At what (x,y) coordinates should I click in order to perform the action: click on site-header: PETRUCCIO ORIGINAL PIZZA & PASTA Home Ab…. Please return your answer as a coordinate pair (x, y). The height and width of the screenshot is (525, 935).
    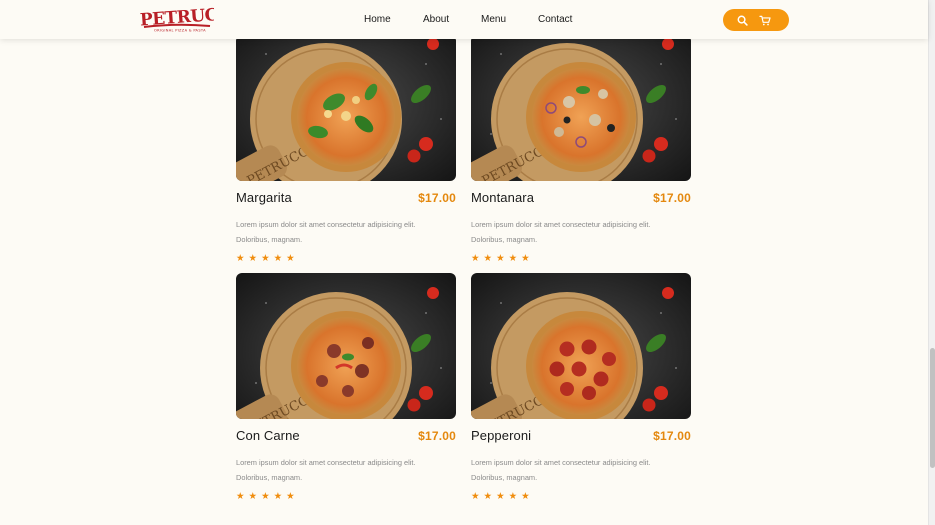
    Looking at the image, I should click on (464, 19).